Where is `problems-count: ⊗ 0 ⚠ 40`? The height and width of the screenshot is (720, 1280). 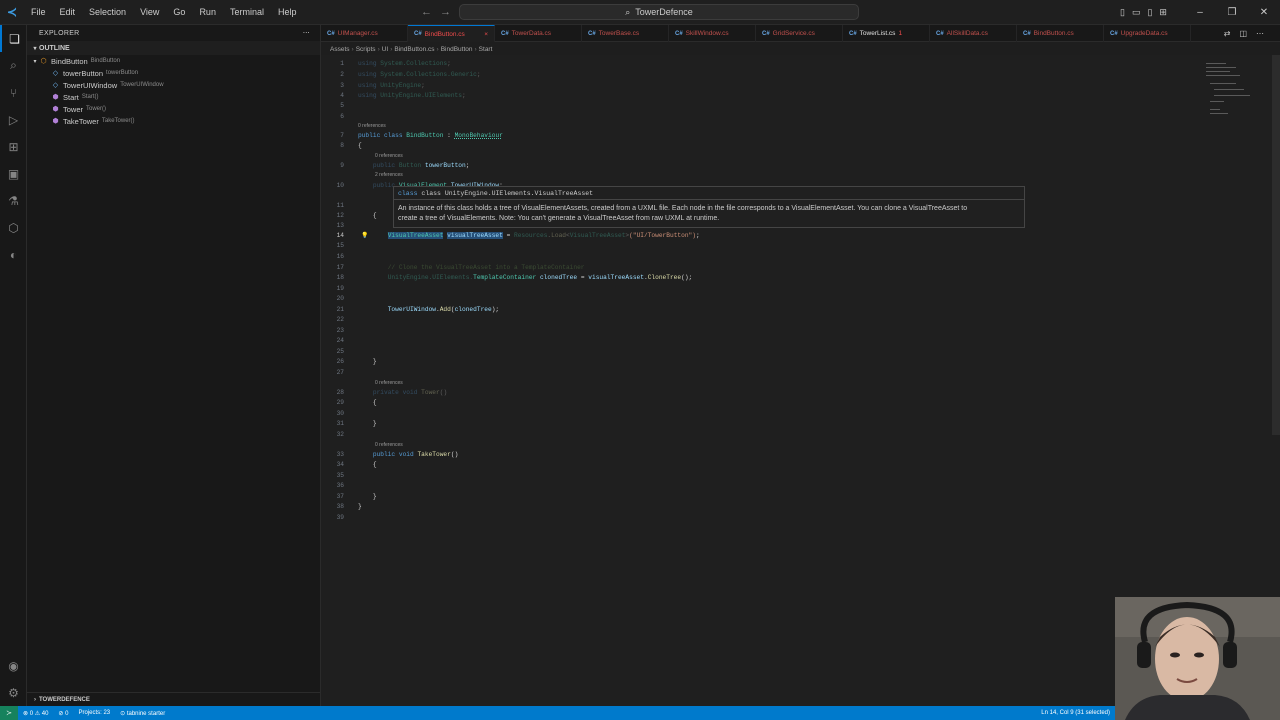
problems-count: ⊗ 0 ⚠ 40 is located at coordinates (35, 713).